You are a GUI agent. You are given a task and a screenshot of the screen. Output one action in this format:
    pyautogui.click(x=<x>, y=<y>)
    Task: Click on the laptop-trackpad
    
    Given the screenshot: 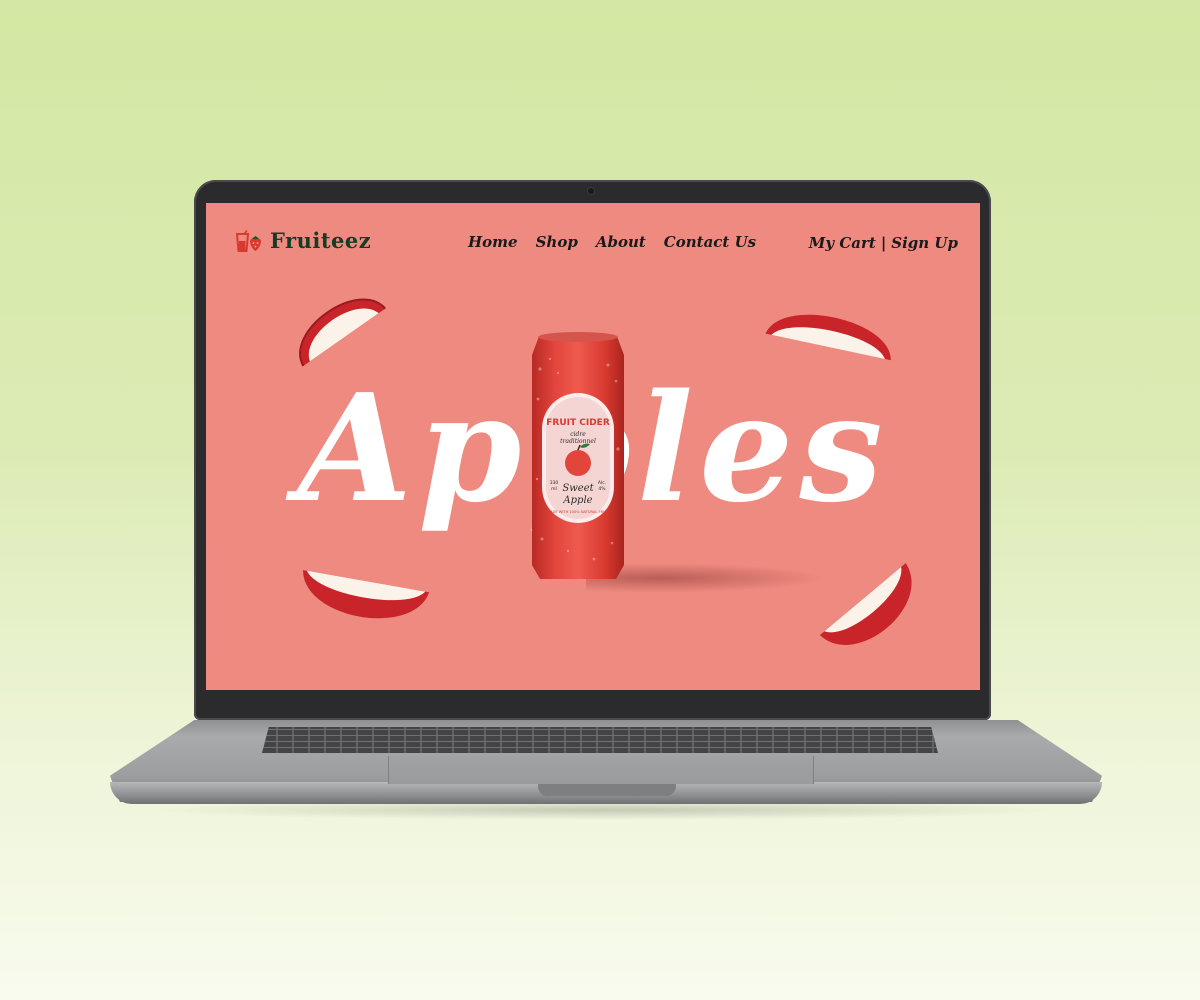 What is the action you would take?
    pyautogui.click(x=601, y=770)
    